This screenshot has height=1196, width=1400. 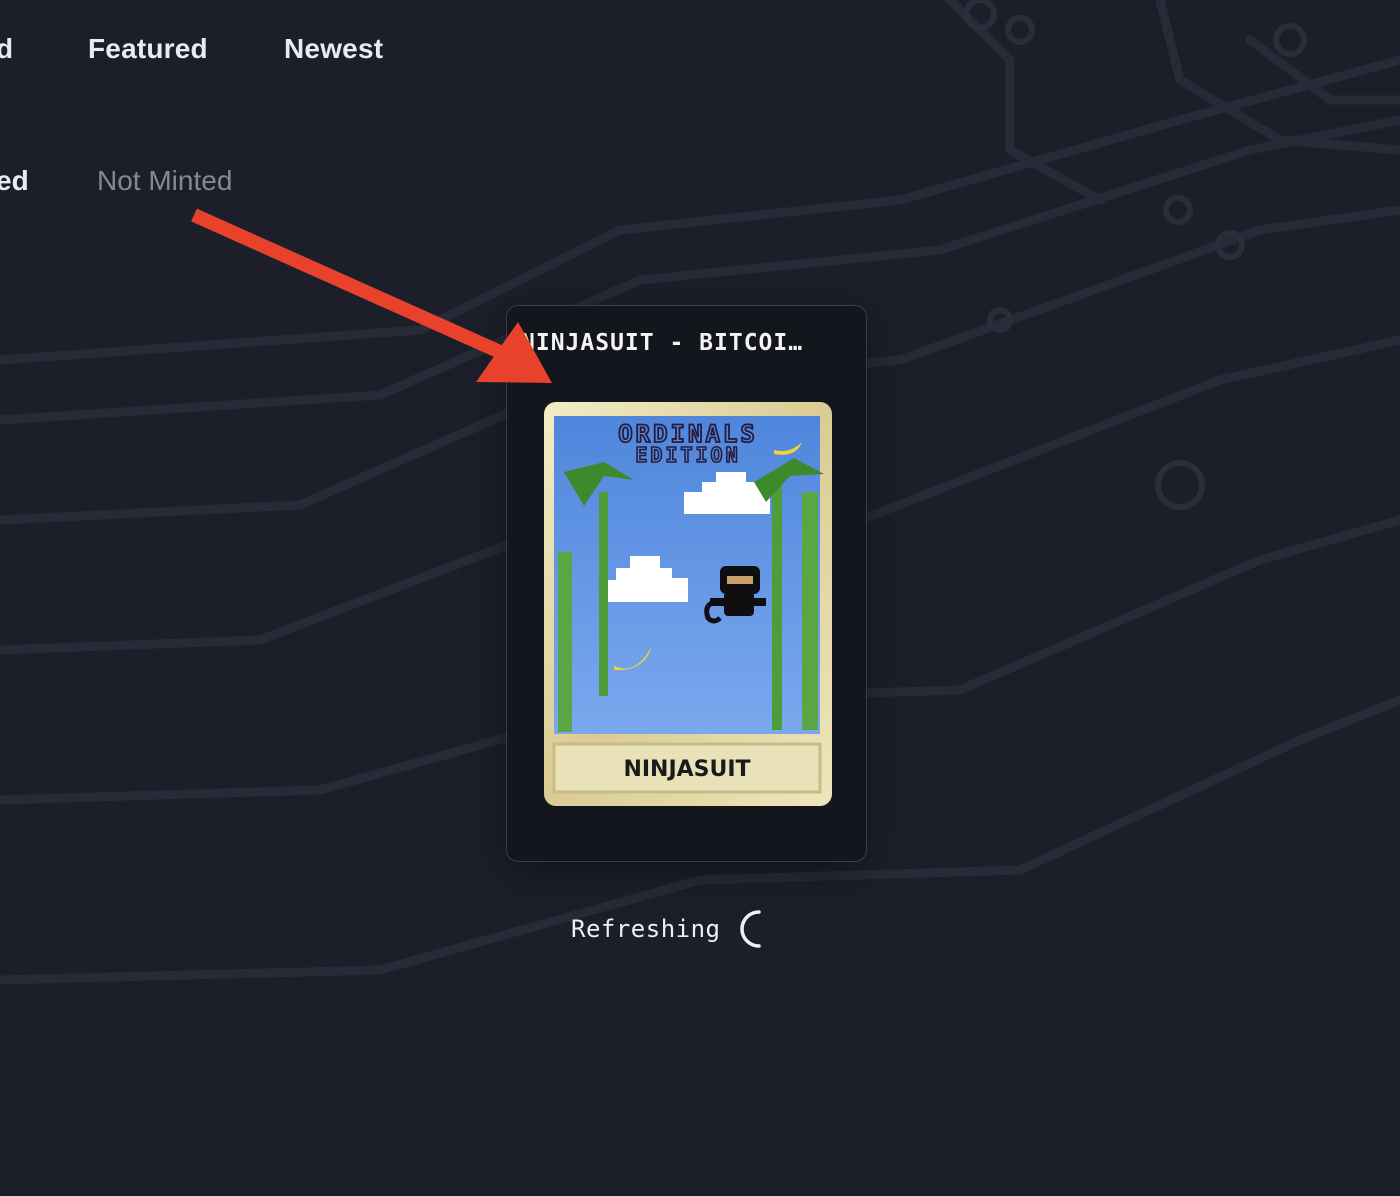 What do you see at coordinates (14, 181) in the screenshot?
I see `filter-partial: ed` at bounding box center [14, 181].